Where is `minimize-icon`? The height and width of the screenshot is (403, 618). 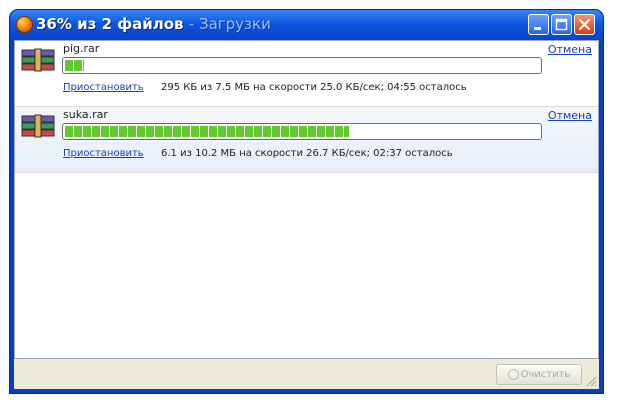 minimize-icon is located at coordinates (537, 28).